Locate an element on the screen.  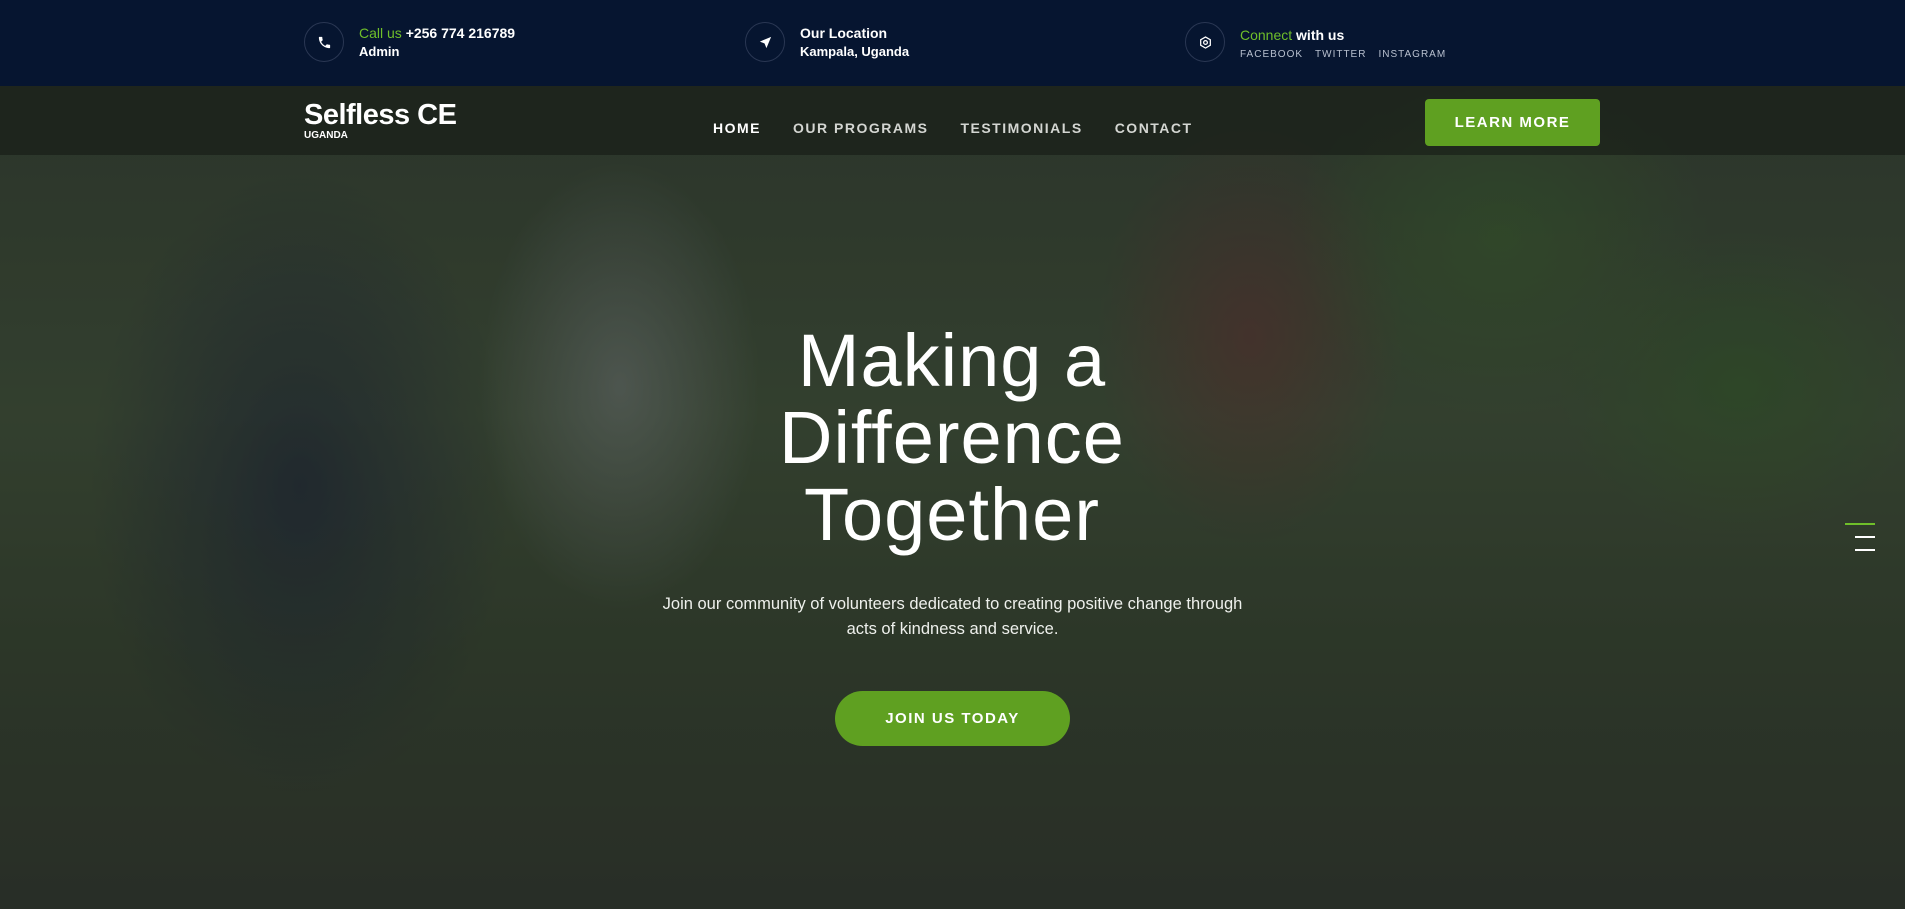
join-us-button: JOIN US TODAY is located at coordinates (952, 718).